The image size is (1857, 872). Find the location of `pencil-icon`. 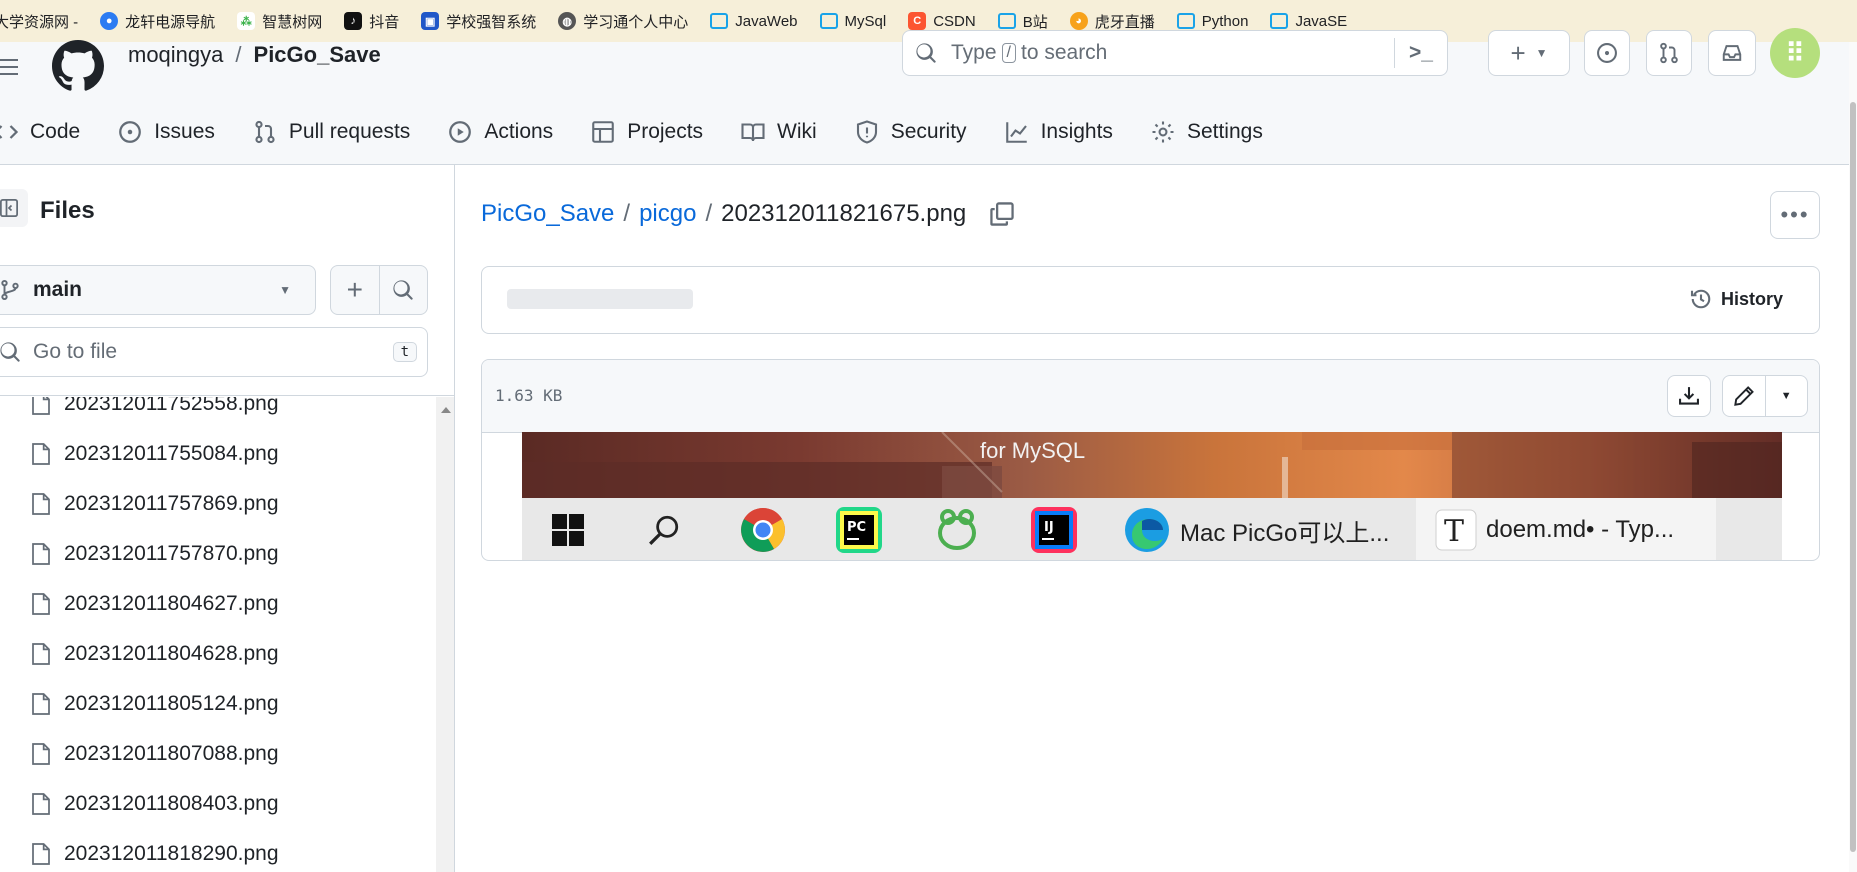

pencil-icon is located at coordinates (1743, 396).